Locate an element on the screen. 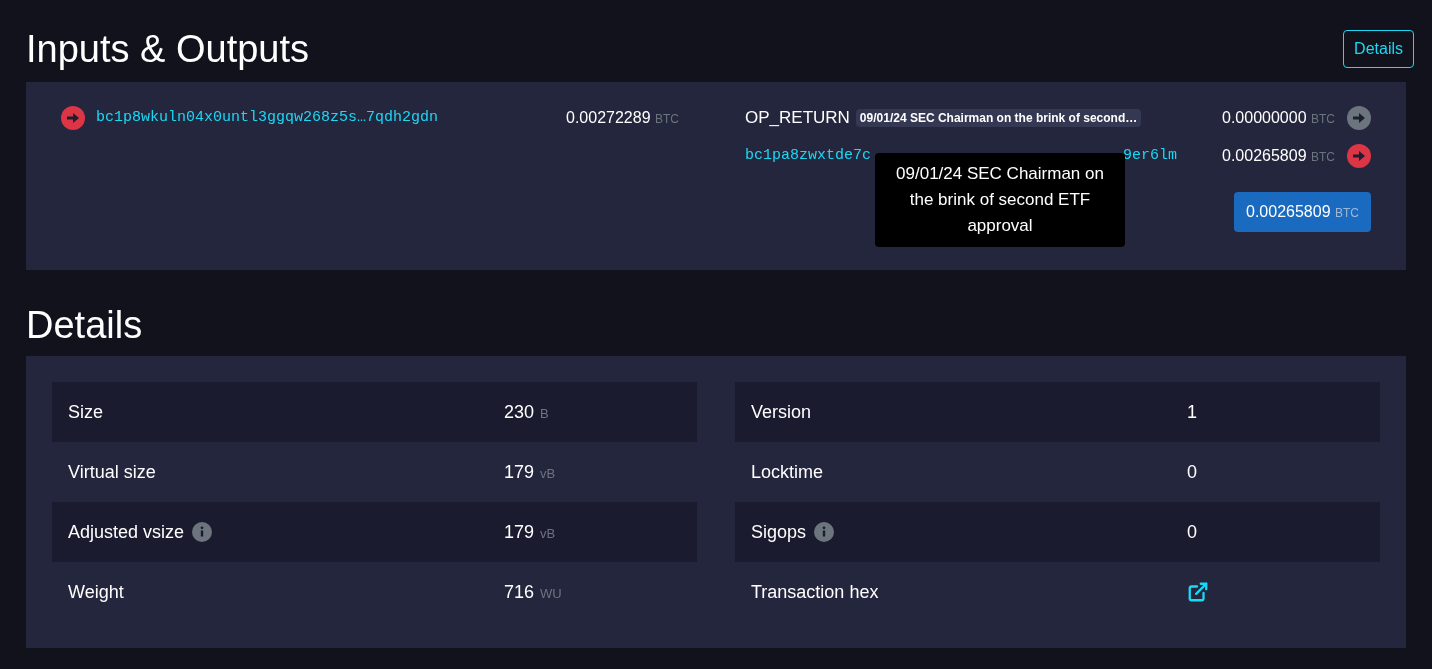 This screenshot has height=669, width=1432. detail-label: Adjusted vsize is located at coordinates (126, 532).